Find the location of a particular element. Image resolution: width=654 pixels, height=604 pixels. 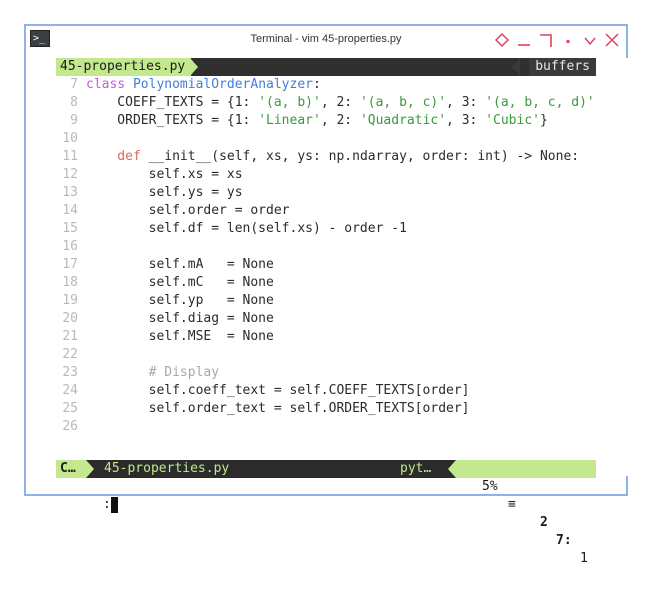

code-token: '(a, b, c, d)' is located at coordinates (540, 102).